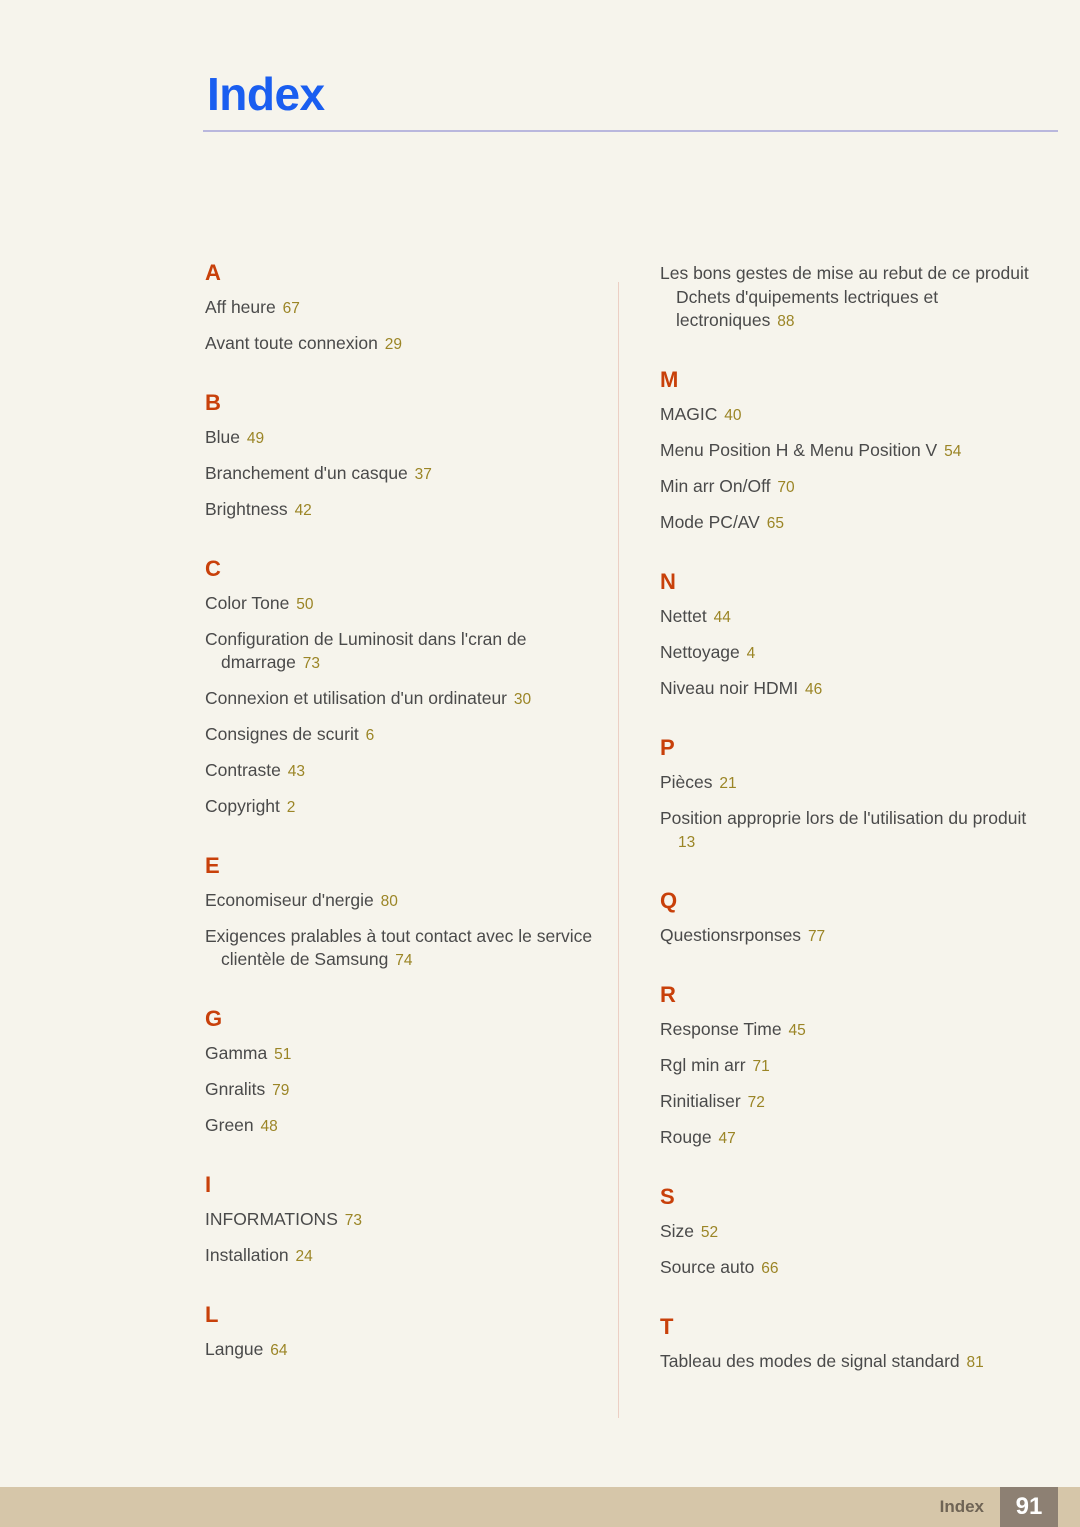 The image size is (1080, 1527). I want to click on letter-heading-l: L, so click(212, 1314).